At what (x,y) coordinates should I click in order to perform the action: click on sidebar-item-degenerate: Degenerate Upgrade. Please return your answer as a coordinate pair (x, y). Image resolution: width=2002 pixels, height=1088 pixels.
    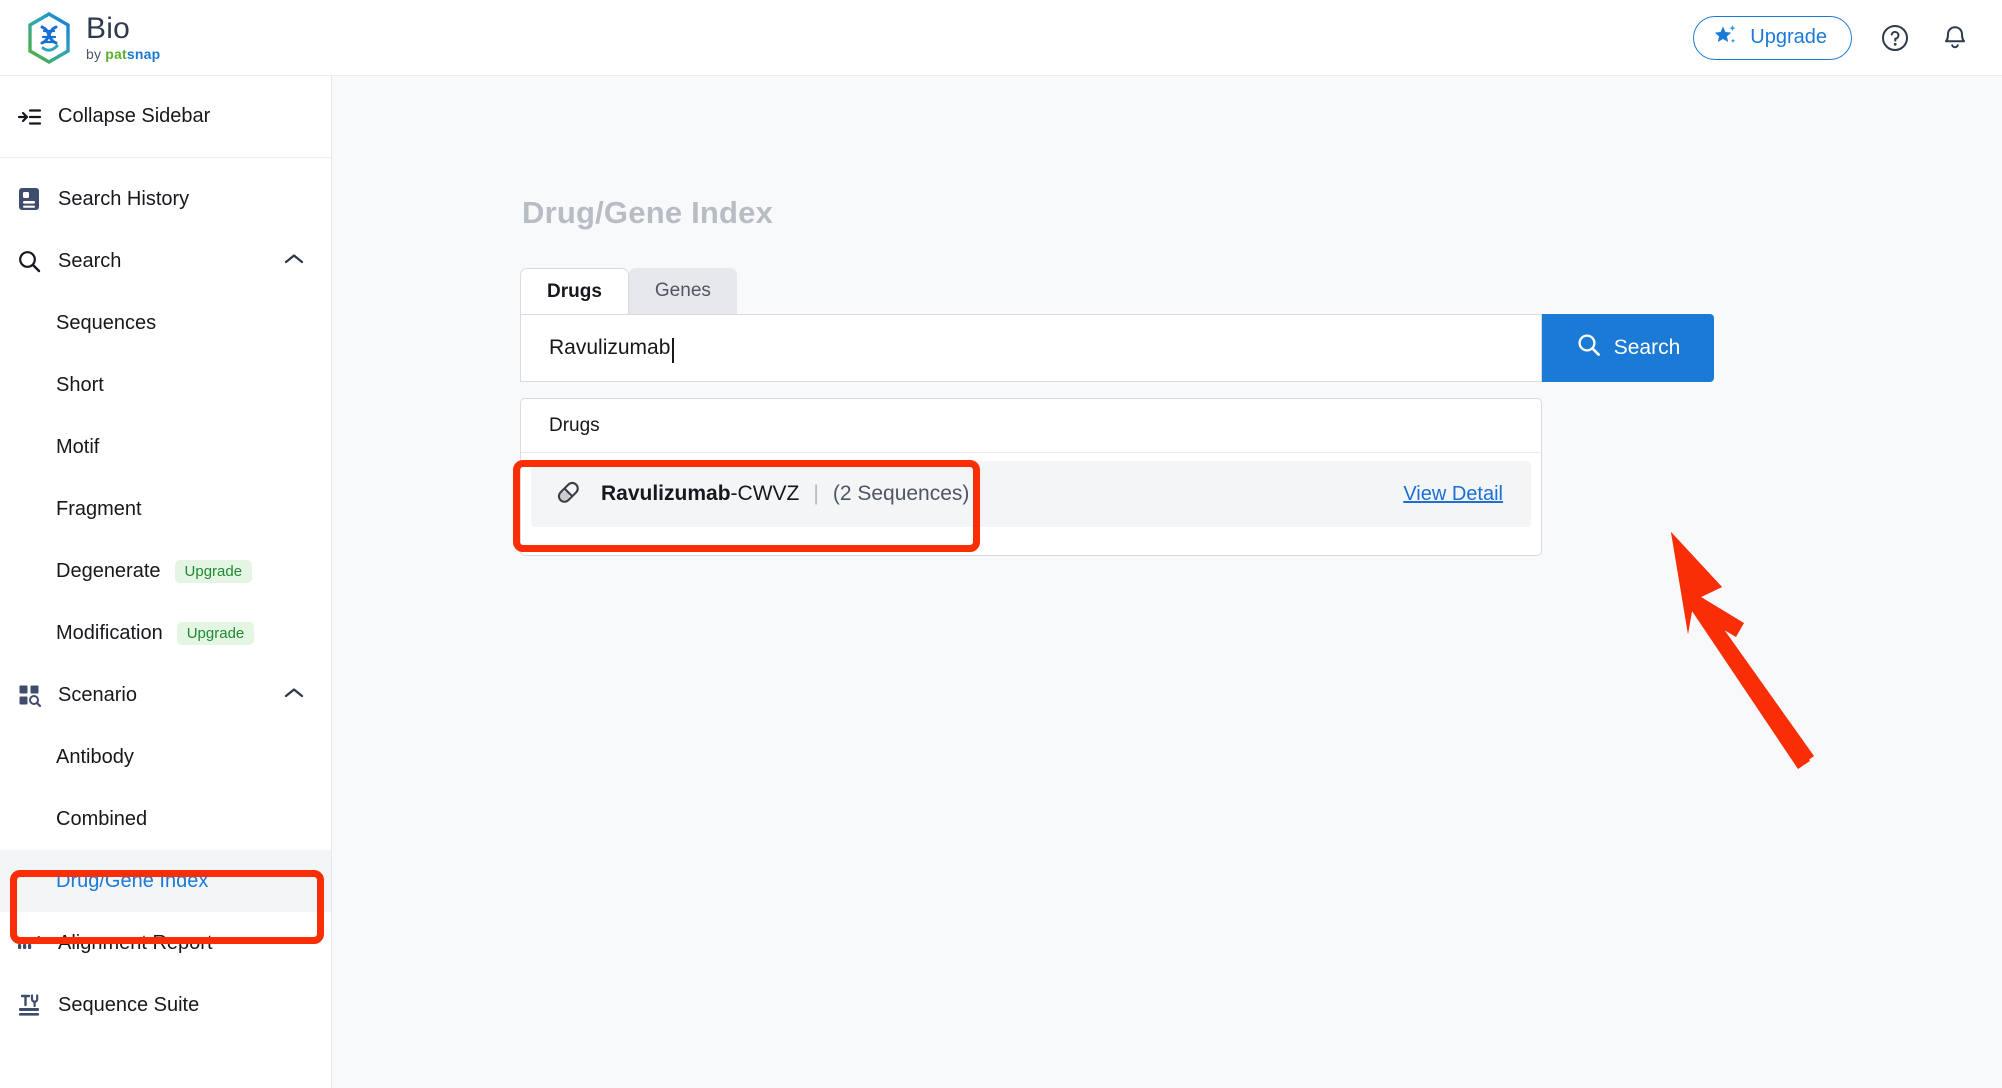
    Looking at the image, I should click on (165, 571).